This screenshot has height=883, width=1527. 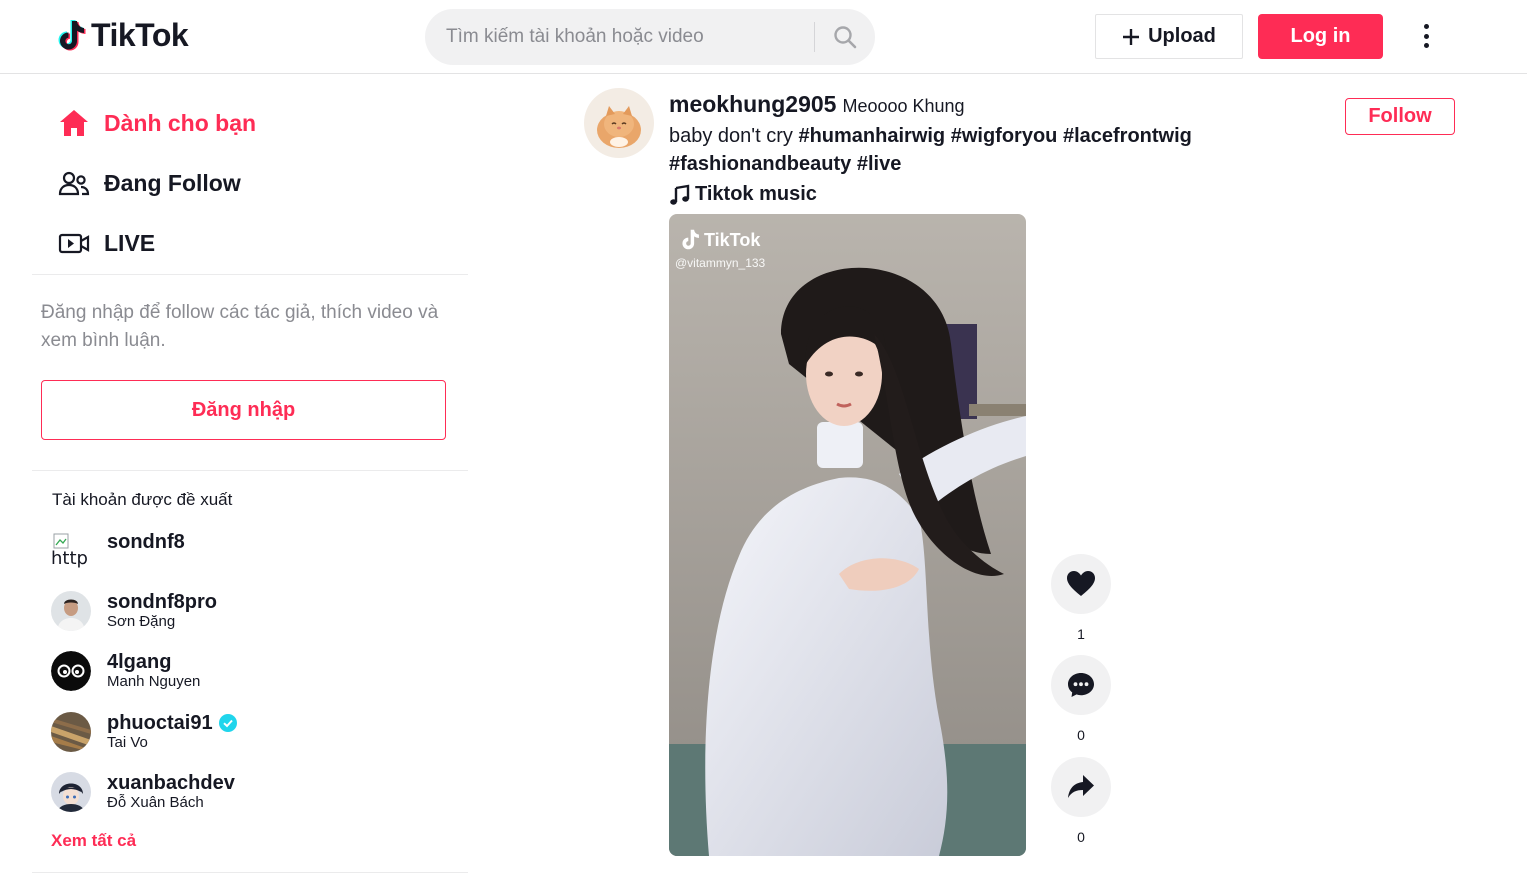 What do you see at coordinates (73, 183) in the screenshot?
I see `users-icon` at bounding box center [73, 183].